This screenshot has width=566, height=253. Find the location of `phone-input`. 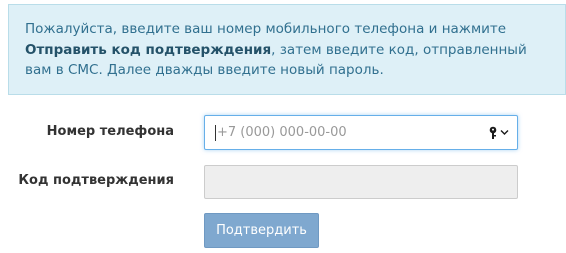

phone-input is located at coordinates (347, 132).